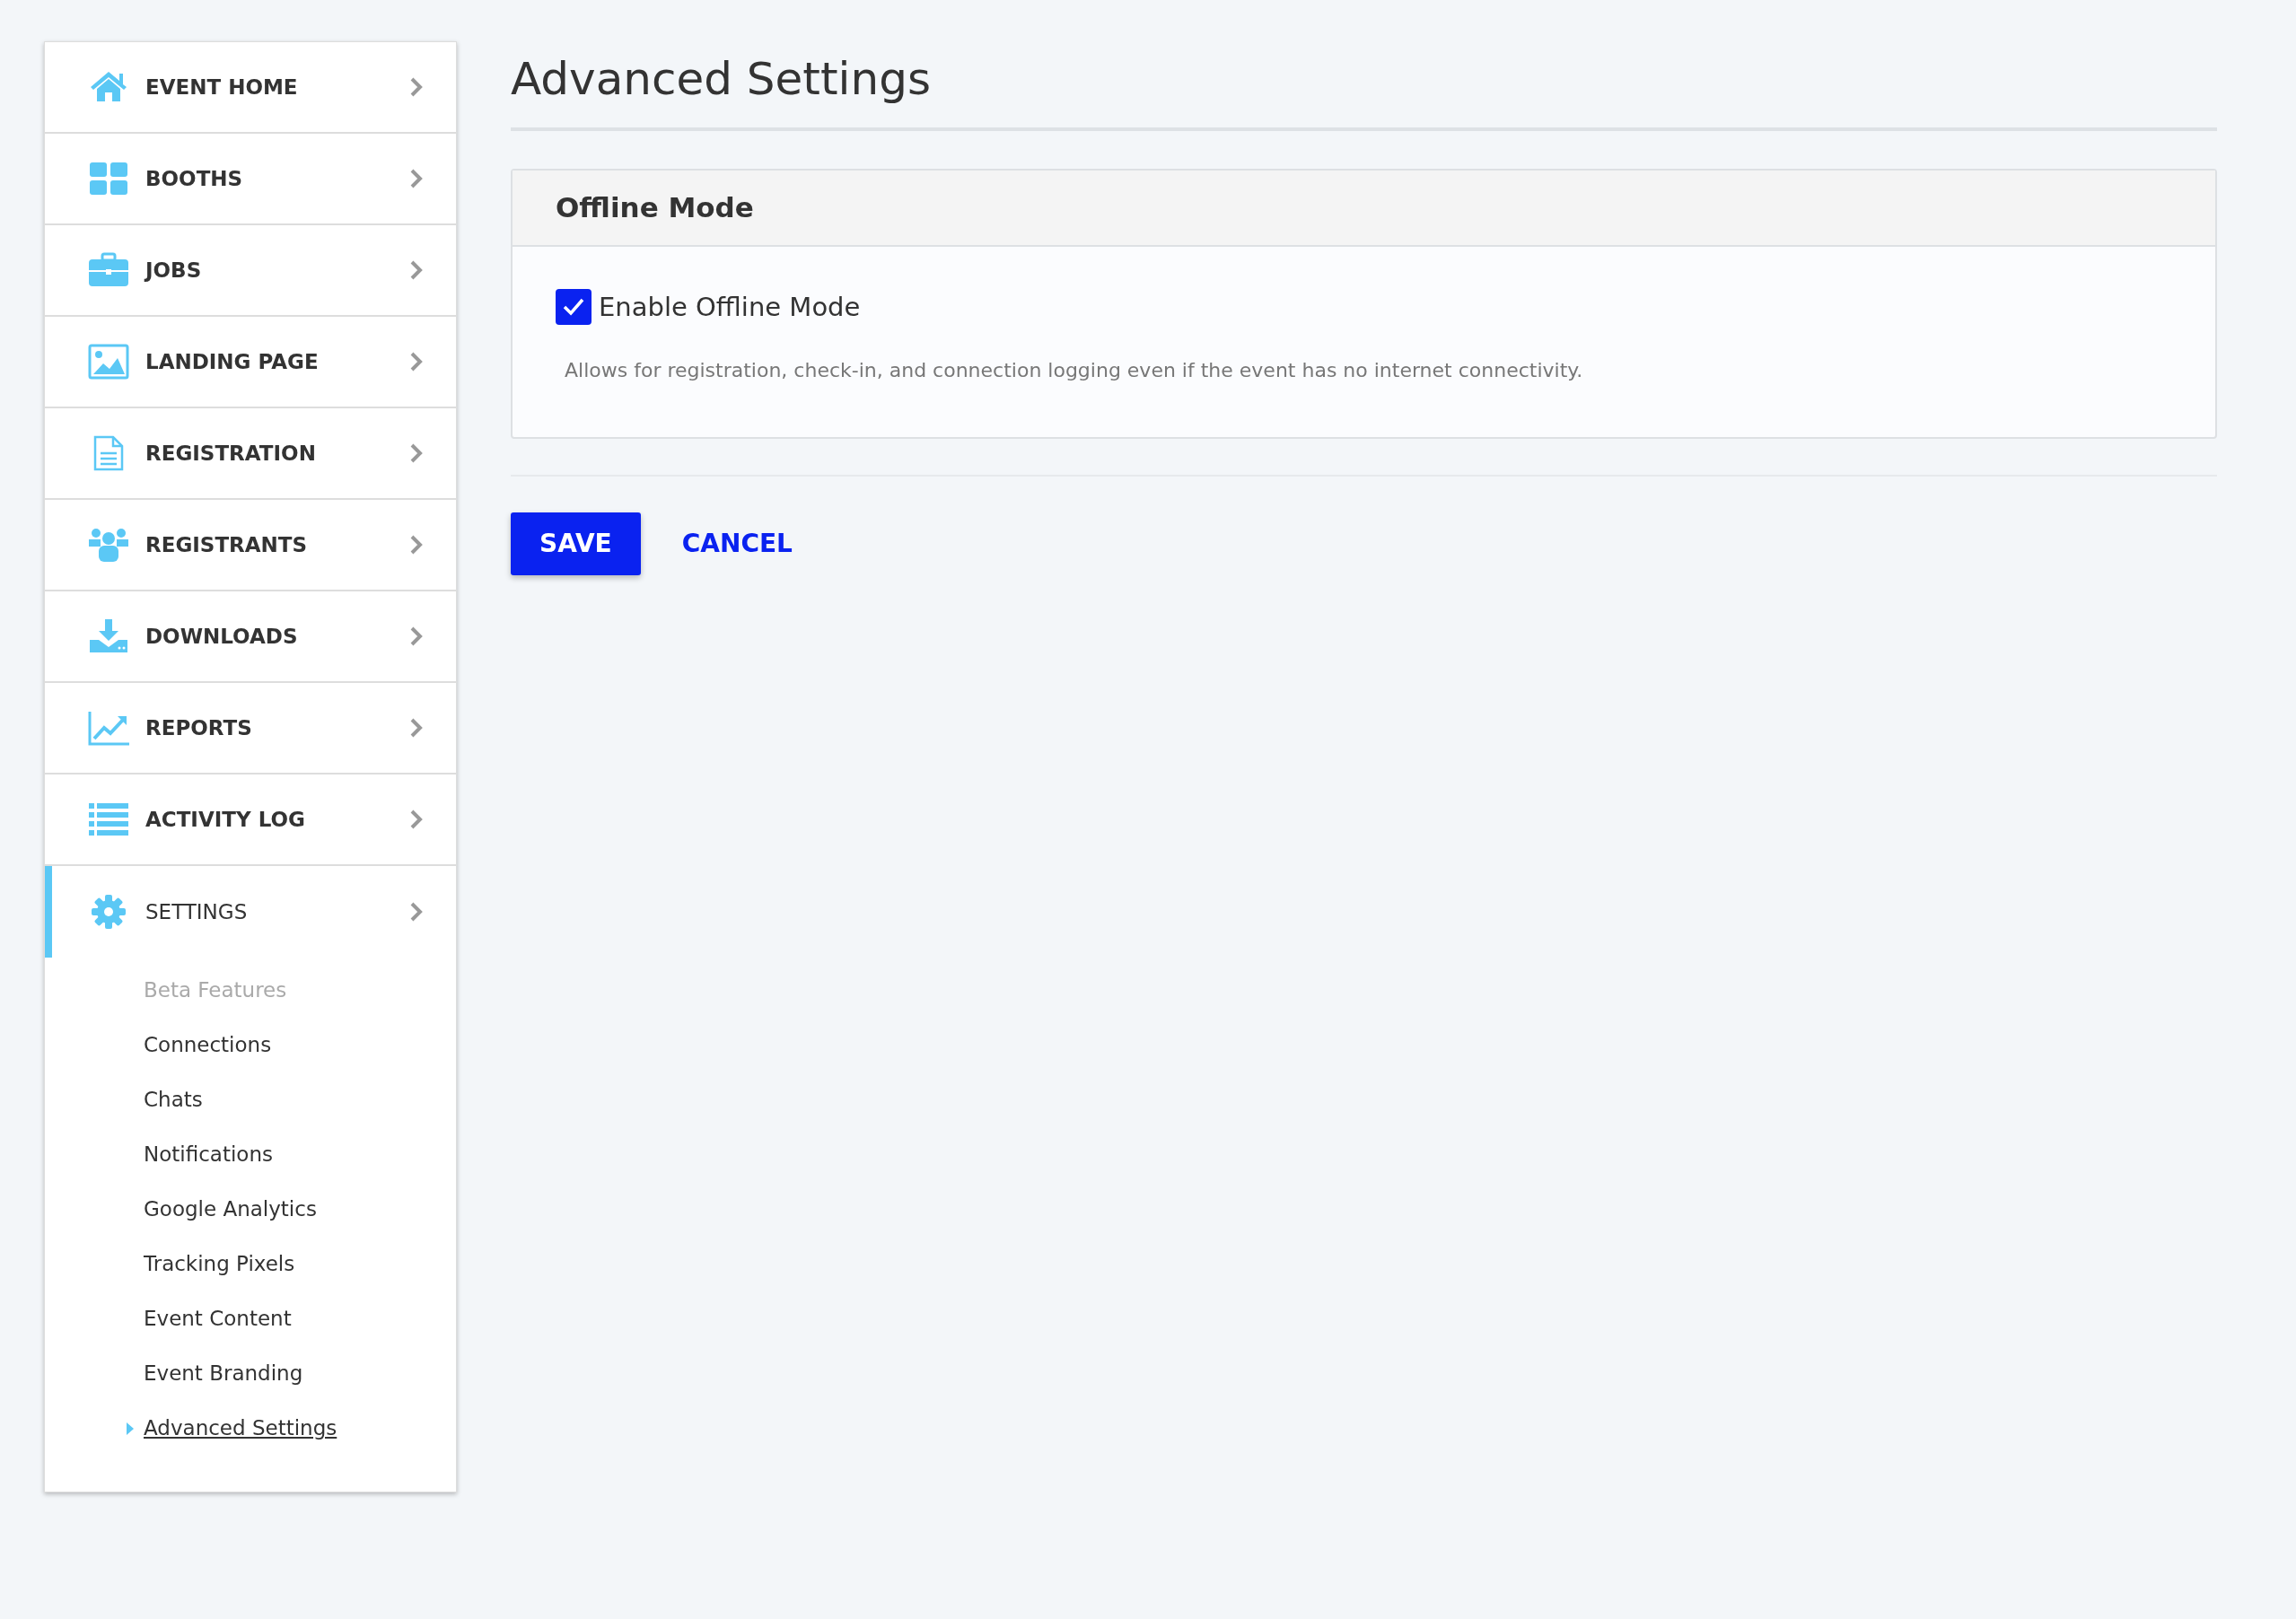 Image resolution: width=2296 pixels, height=1619 pixels. I want to click on option-description: Allows for registration, check-in, and connection logging even if the event has no internet connectivity., so click(1074, 371).